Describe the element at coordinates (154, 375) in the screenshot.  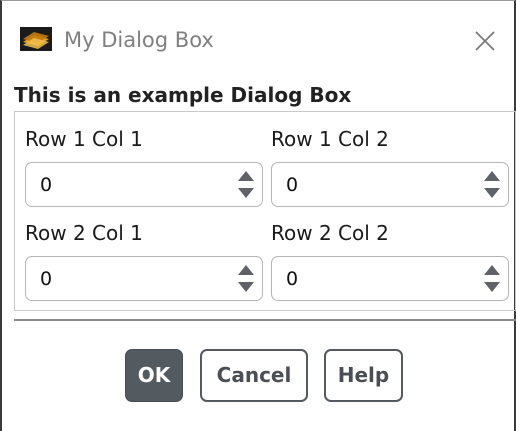
I see `ok-button: OK` at that location.